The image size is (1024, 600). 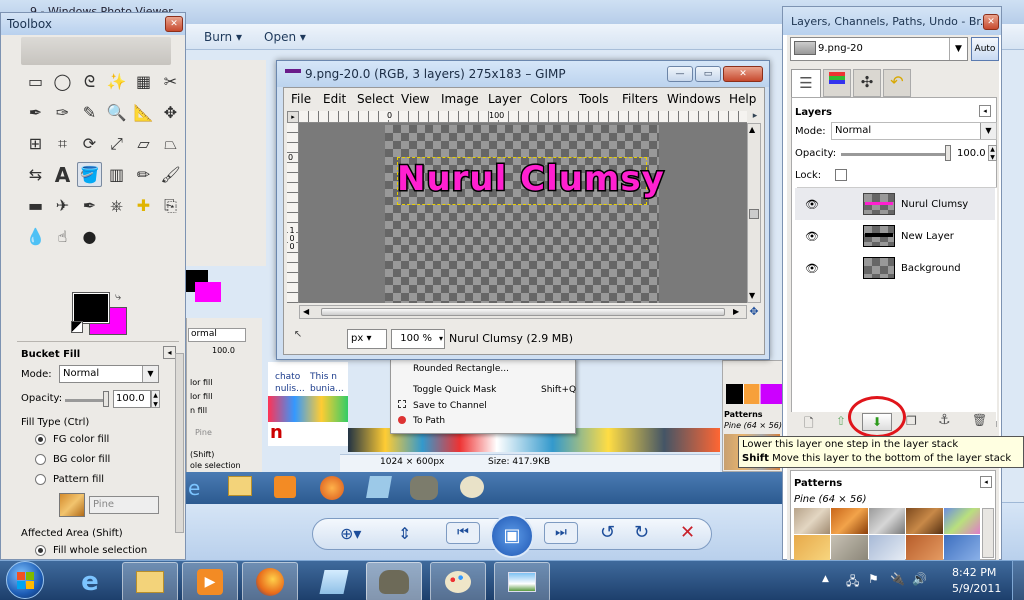 What do you see at coordinates (454, 390) in the screenshot?
I see `menu-toggle-quick-mask: Toggle Quick Mask` at bounding box center [454, 390].